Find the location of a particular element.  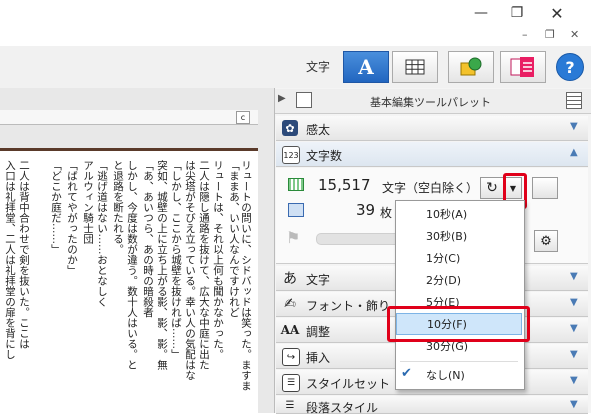

text-column: 突如、城壁の上に立ち上がる影、影、影。無 is located at coordinates (162, 265).